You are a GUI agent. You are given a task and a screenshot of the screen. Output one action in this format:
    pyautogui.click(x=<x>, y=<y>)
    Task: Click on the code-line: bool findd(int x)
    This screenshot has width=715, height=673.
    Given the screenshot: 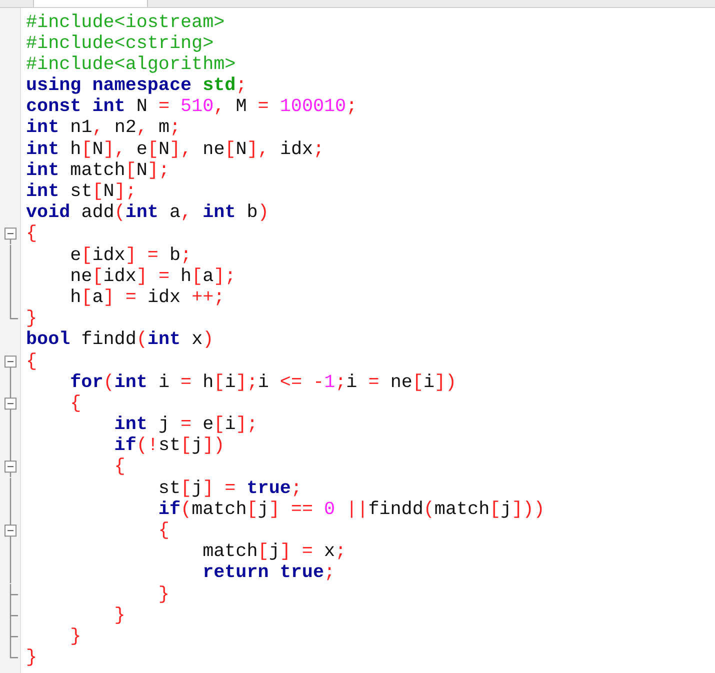 What is the action you would take?
    pyautogui.click(x=120, y=339)
    